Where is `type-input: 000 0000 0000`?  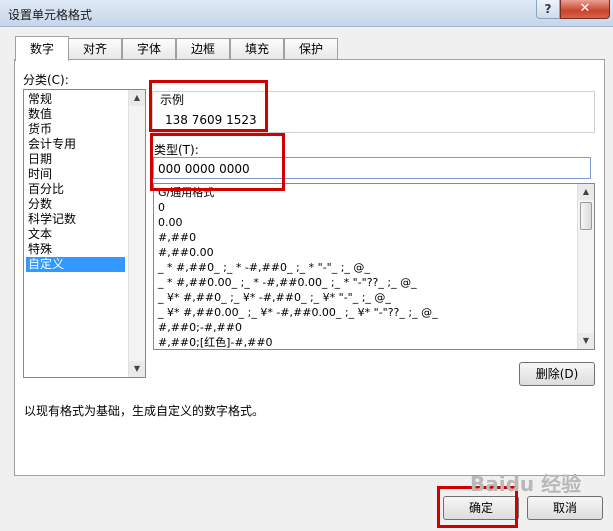 type-input: 000 0000 0000 is located at coordinates (372, 168).